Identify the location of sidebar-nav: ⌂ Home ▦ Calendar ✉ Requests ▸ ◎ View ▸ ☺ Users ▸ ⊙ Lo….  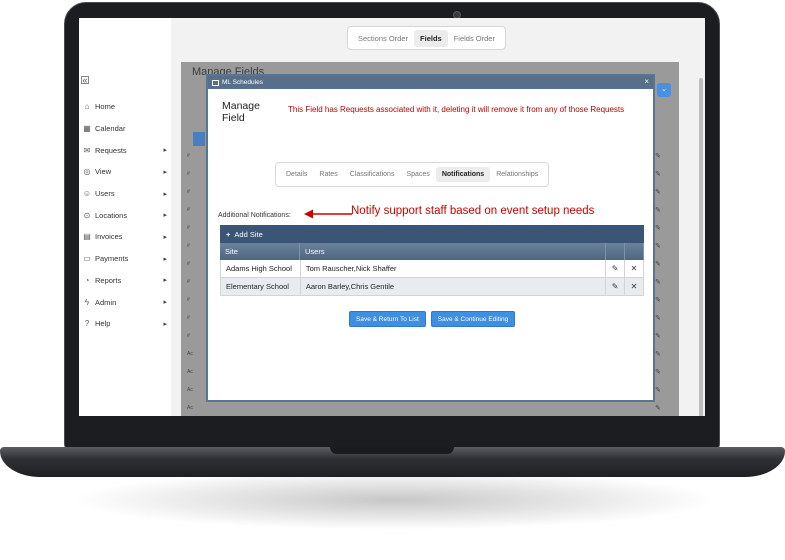
(125, 215).